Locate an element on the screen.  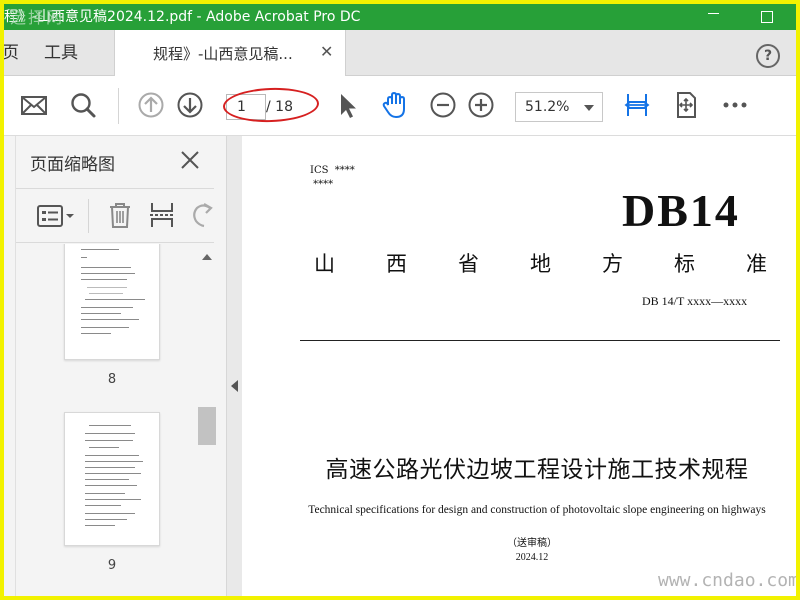
tab-tools: 工具 is located at coordinates (61, 53).